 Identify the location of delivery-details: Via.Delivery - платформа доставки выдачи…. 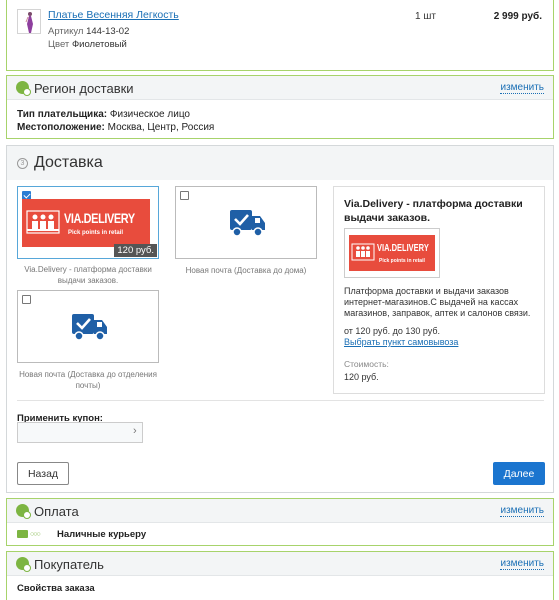
(439, 290).